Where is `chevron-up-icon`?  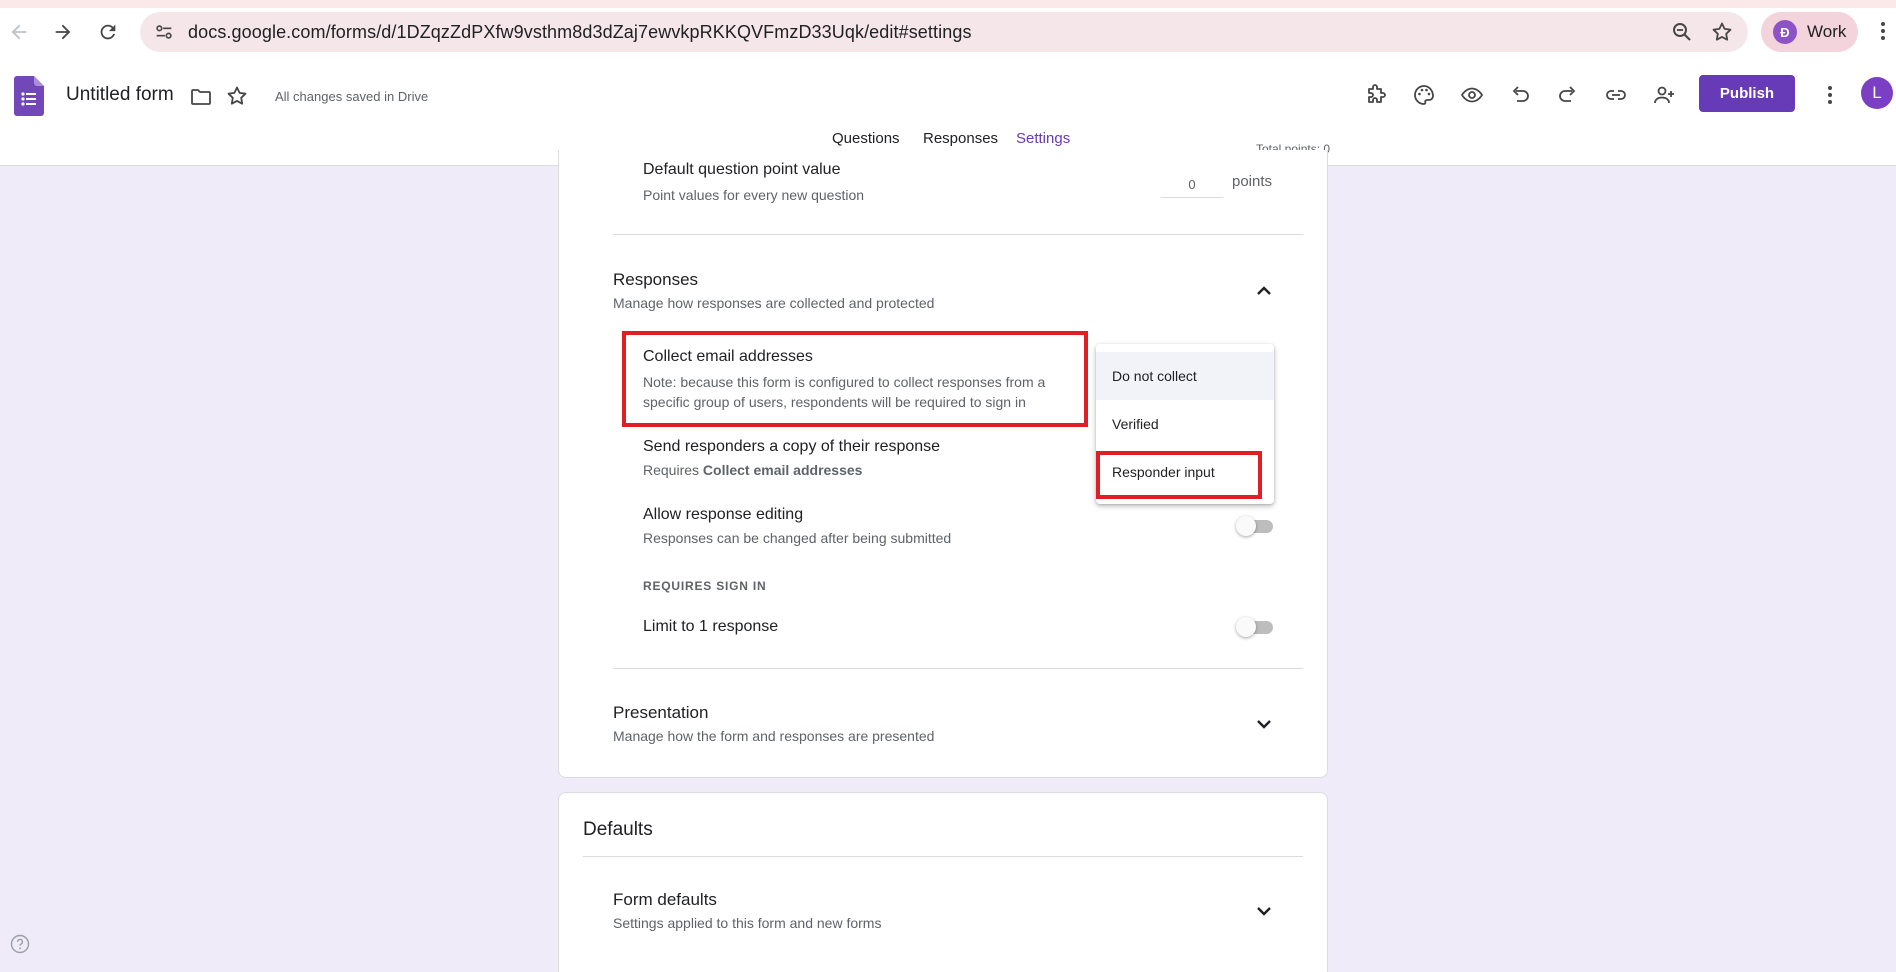 chevron-up-icon is located at coordinates (1264, 291).